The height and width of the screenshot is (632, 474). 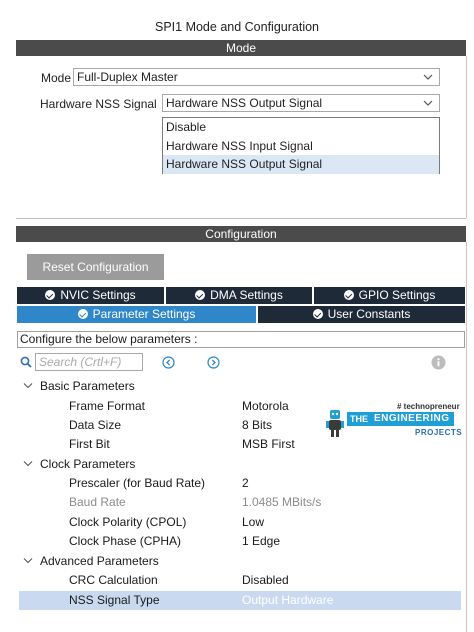 I want to click on param-row: Clock Polarity (CPOL) Low, so click(x=240, y=522).